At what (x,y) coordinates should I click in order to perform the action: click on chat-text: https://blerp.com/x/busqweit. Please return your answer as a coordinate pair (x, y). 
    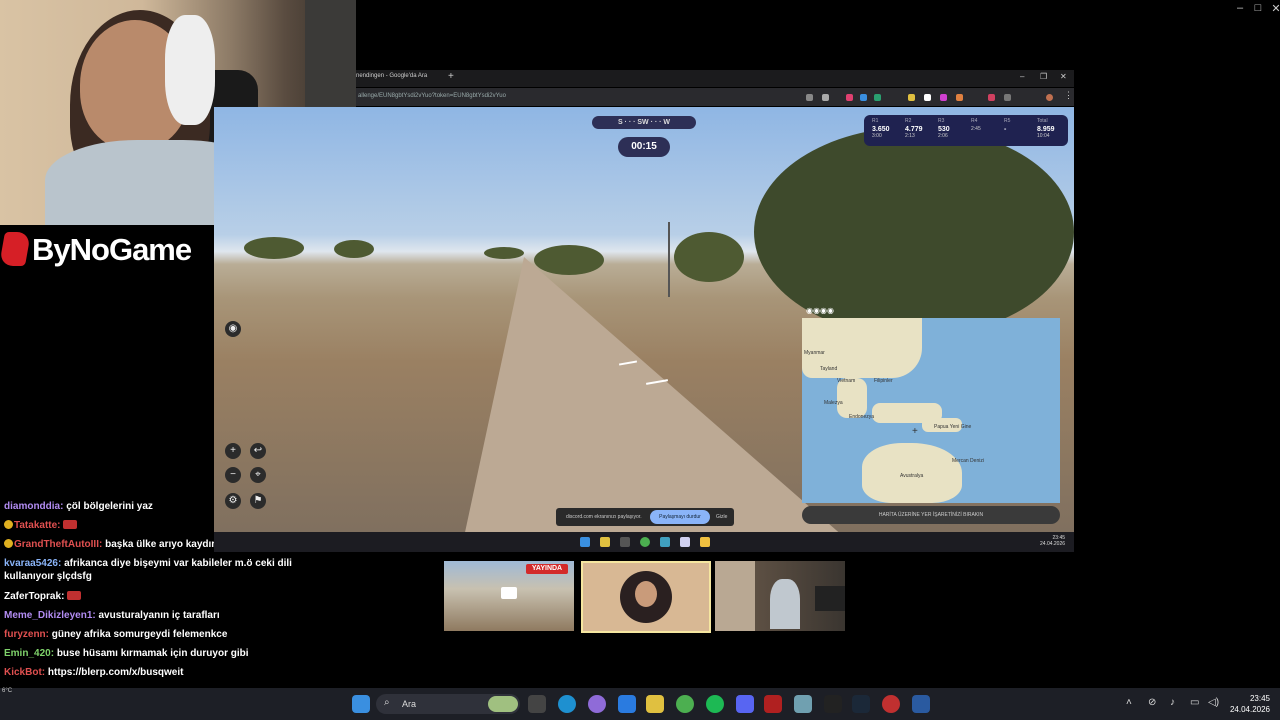
    Looking at the image, I should click on (115, 672).